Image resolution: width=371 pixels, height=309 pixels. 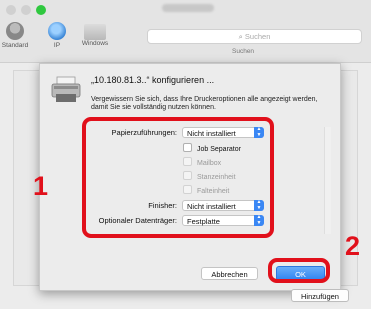 What do you see at coordinates (11, 10) in the screenshot?
I see `close-window-button` at bounding box center [11, 10].